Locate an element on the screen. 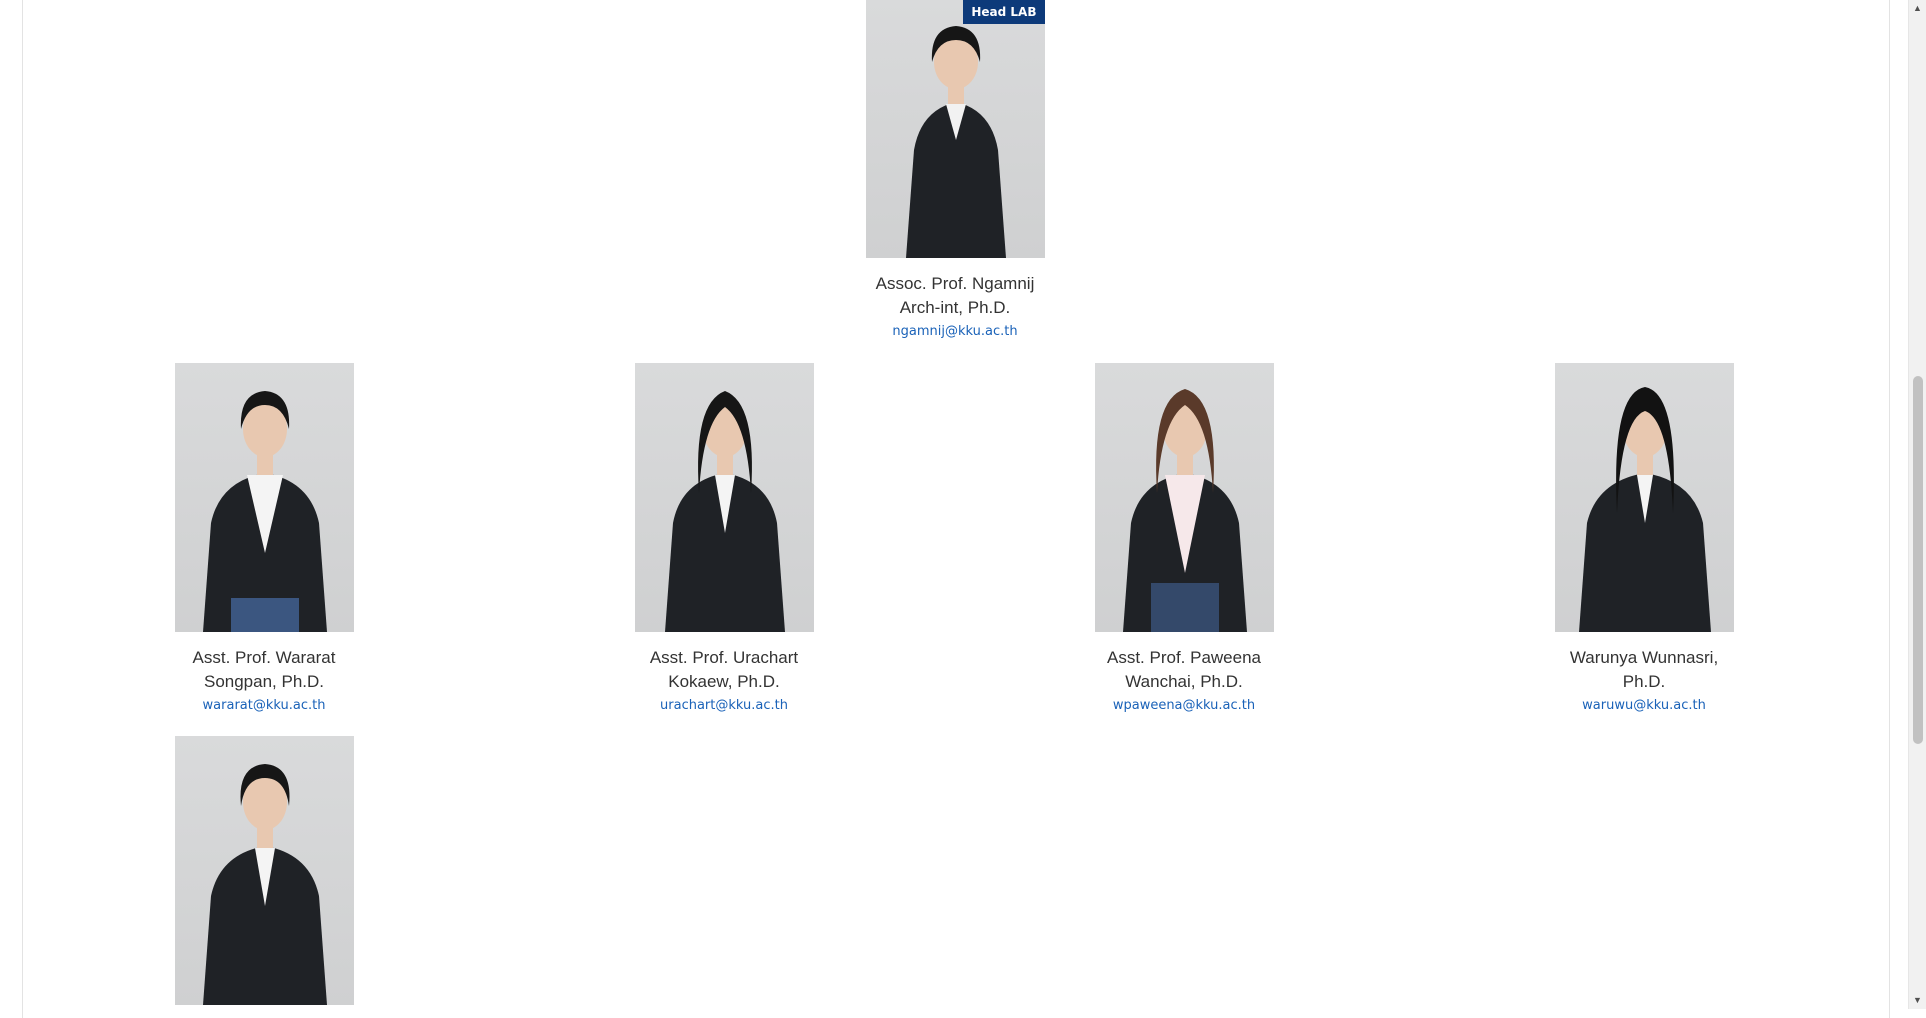 Image resolution: width=1926 pixels, height=1018 pixels. arrow-down-icon: ▼ is located at coordinates (1917, 1000).